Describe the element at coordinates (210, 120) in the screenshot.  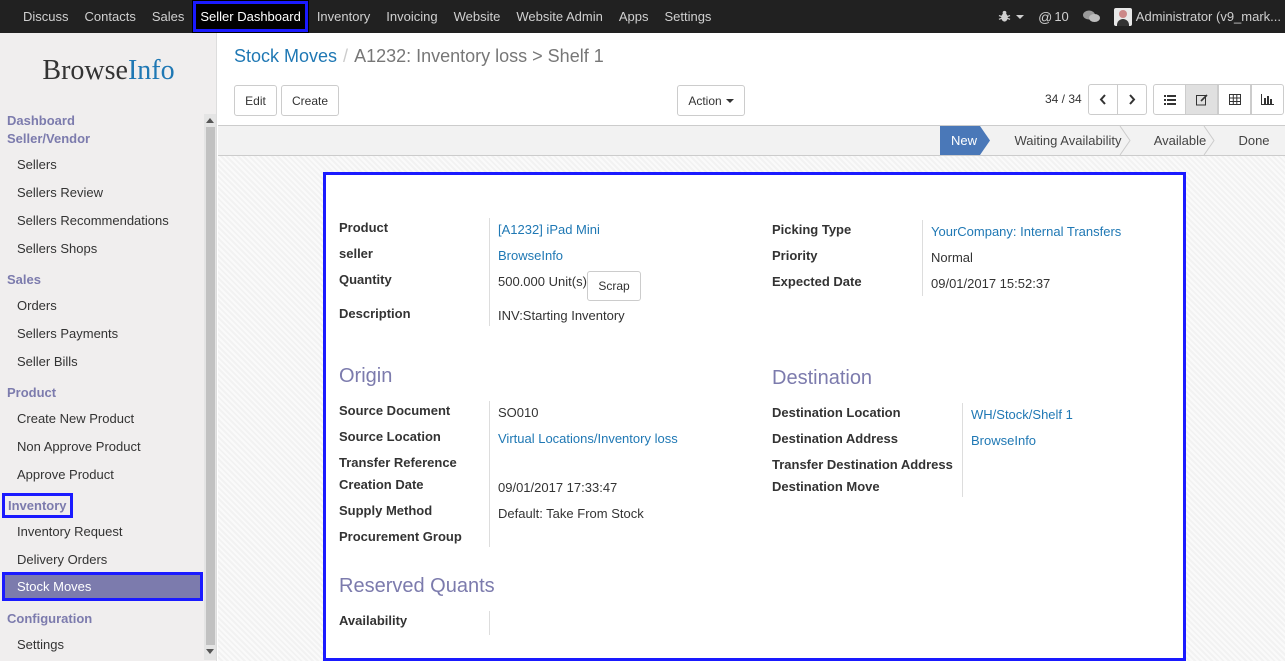
I see `scroll-up-icon` at that location.